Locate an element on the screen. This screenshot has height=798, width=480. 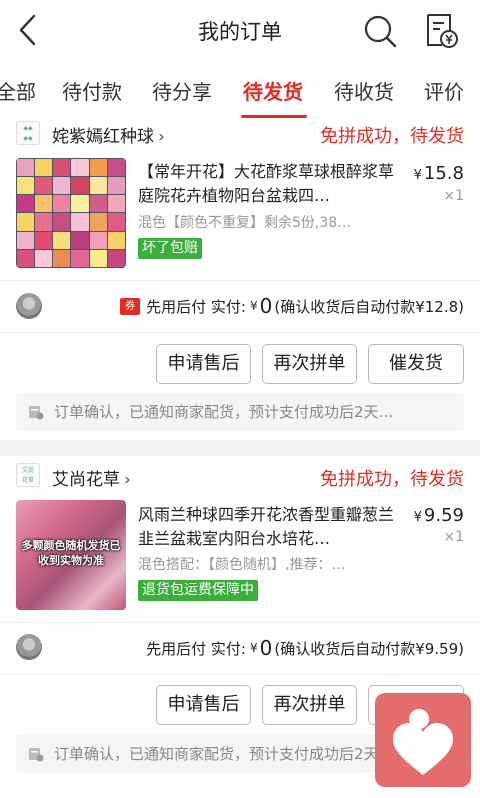
floating-heart-button is located at coordinates (423, 740).